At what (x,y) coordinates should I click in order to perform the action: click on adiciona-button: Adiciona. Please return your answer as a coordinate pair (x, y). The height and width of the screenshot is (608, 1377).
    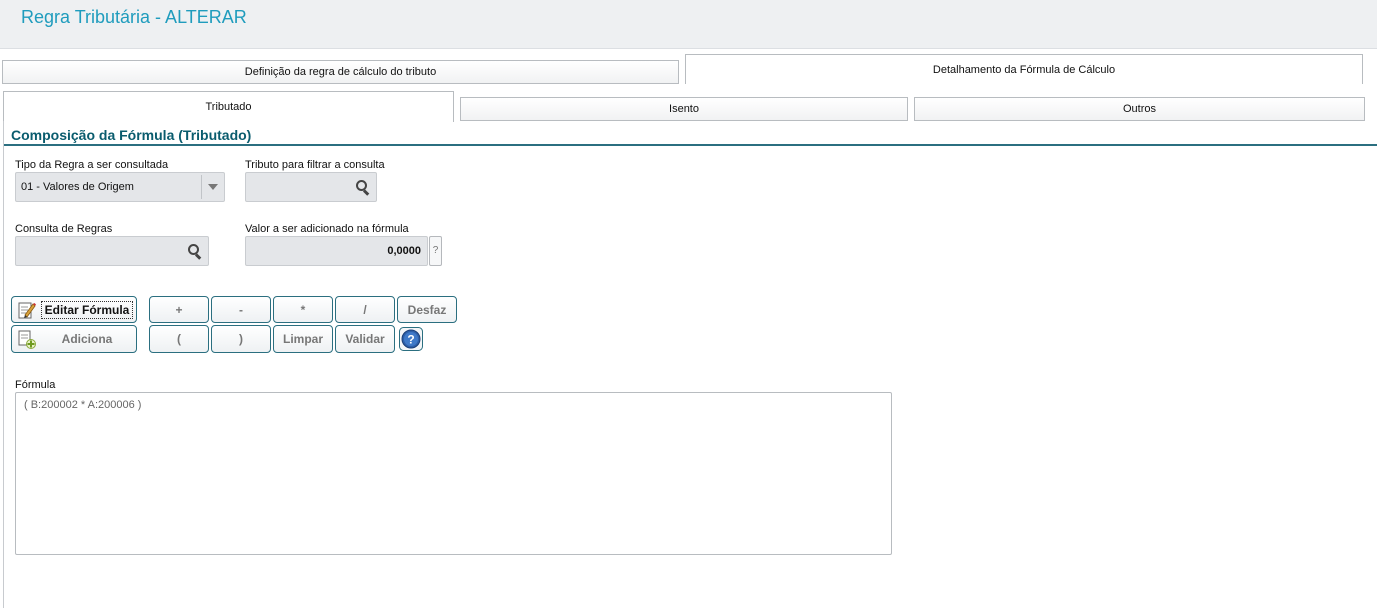
    Looking at the image, I should click on (74, 339).